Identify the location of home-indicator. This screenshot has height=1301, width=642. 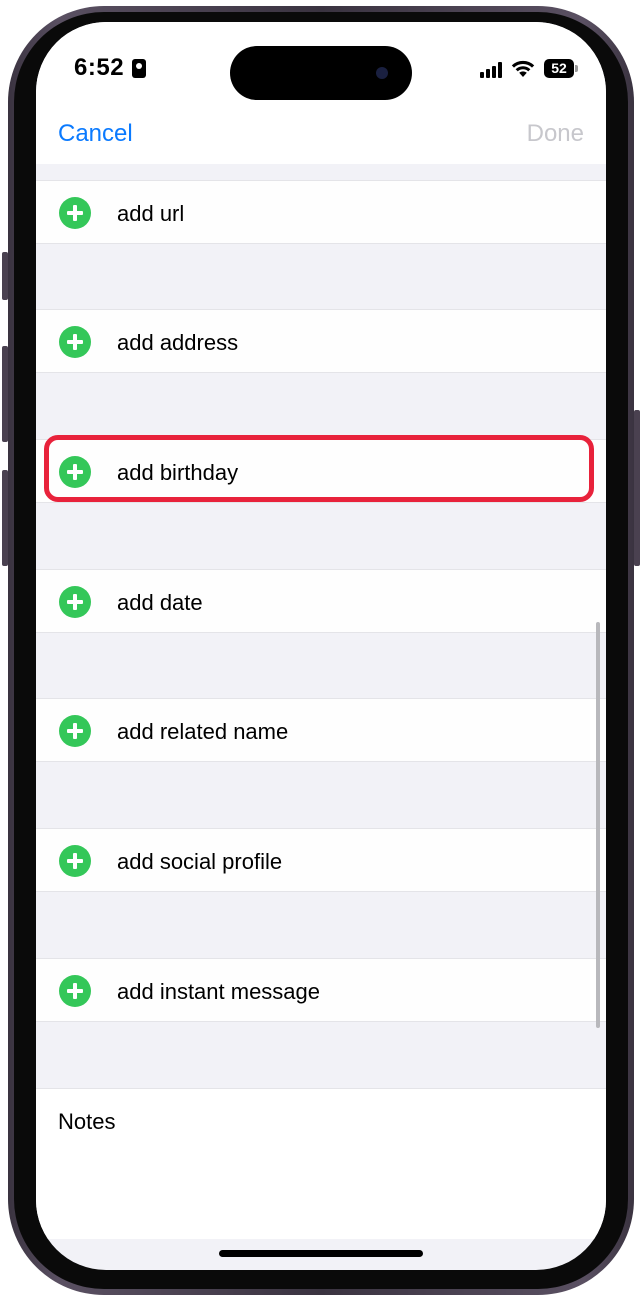
(321, 1253).